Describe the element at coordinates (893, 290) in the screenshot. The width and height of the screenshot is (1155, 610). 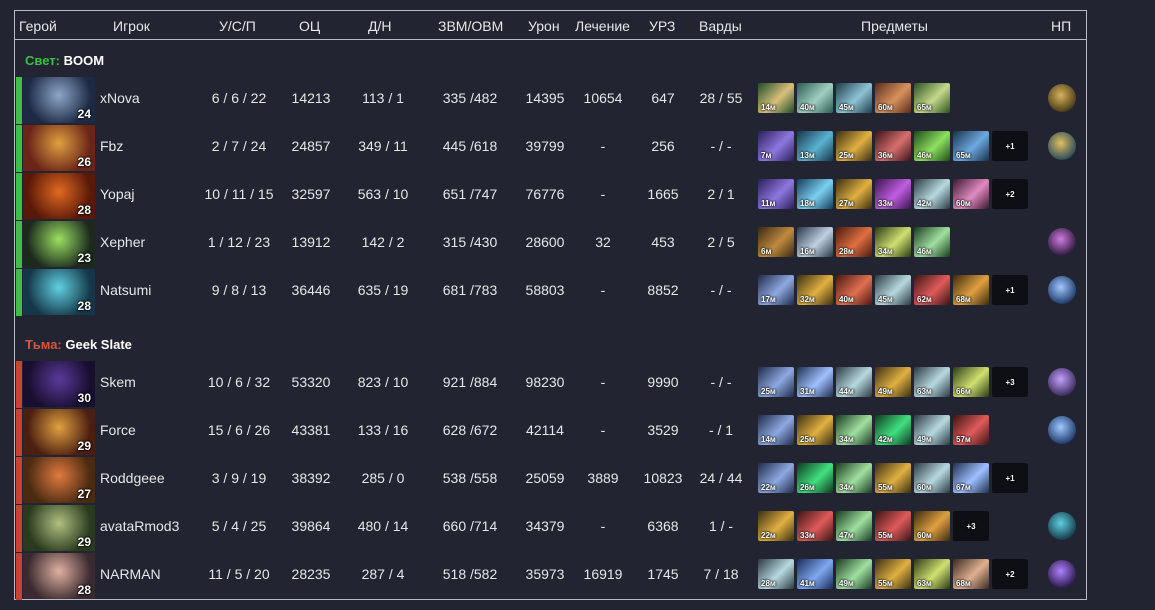
I see `item-satanic-icon: 45м` at that location.